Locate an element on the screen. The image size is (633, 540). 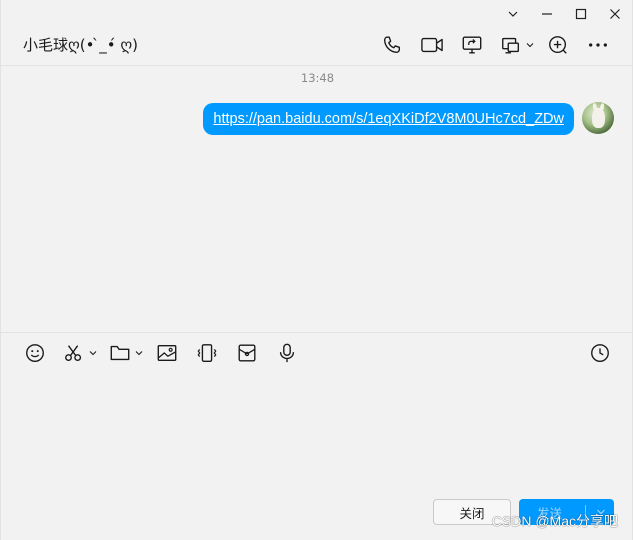
video-camera-icon is located at coordinates (432, 45).